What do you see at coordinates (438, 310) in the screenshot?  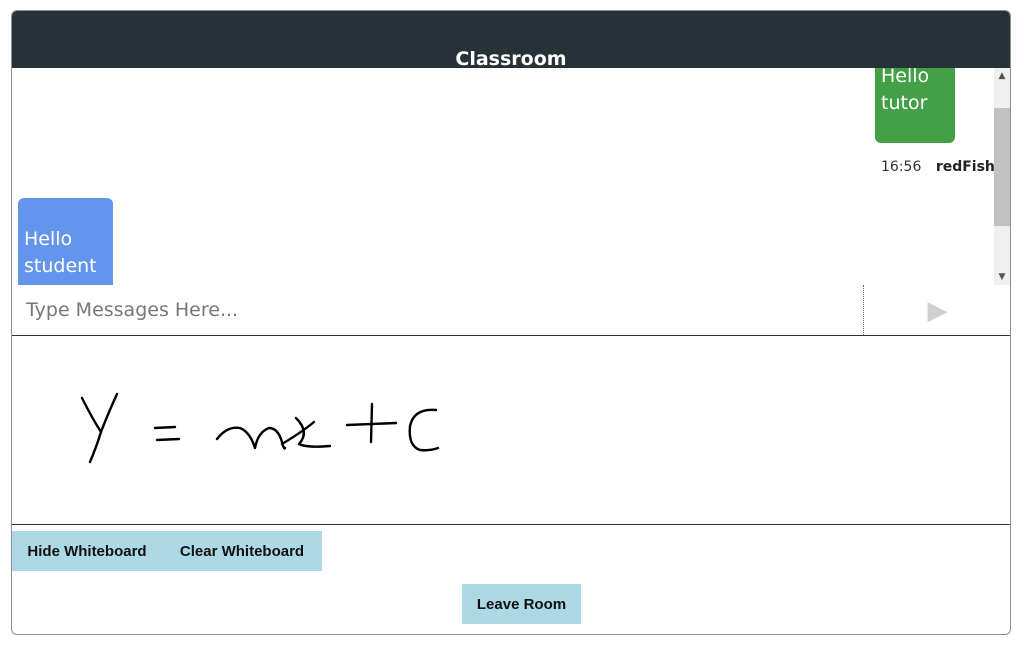 I see `message-input` at bounding box center [438, 310].